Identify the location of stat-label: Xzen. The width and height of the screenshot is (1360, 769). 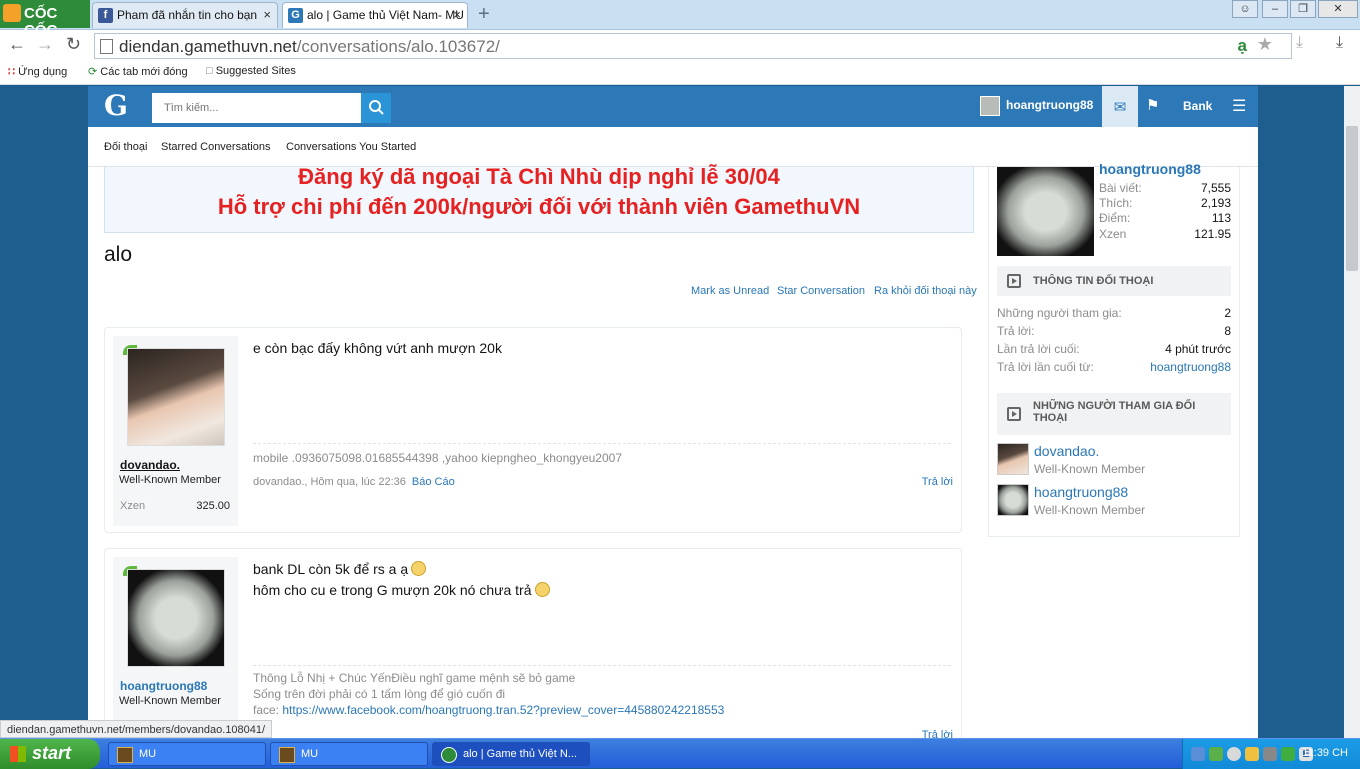
(133, 506).